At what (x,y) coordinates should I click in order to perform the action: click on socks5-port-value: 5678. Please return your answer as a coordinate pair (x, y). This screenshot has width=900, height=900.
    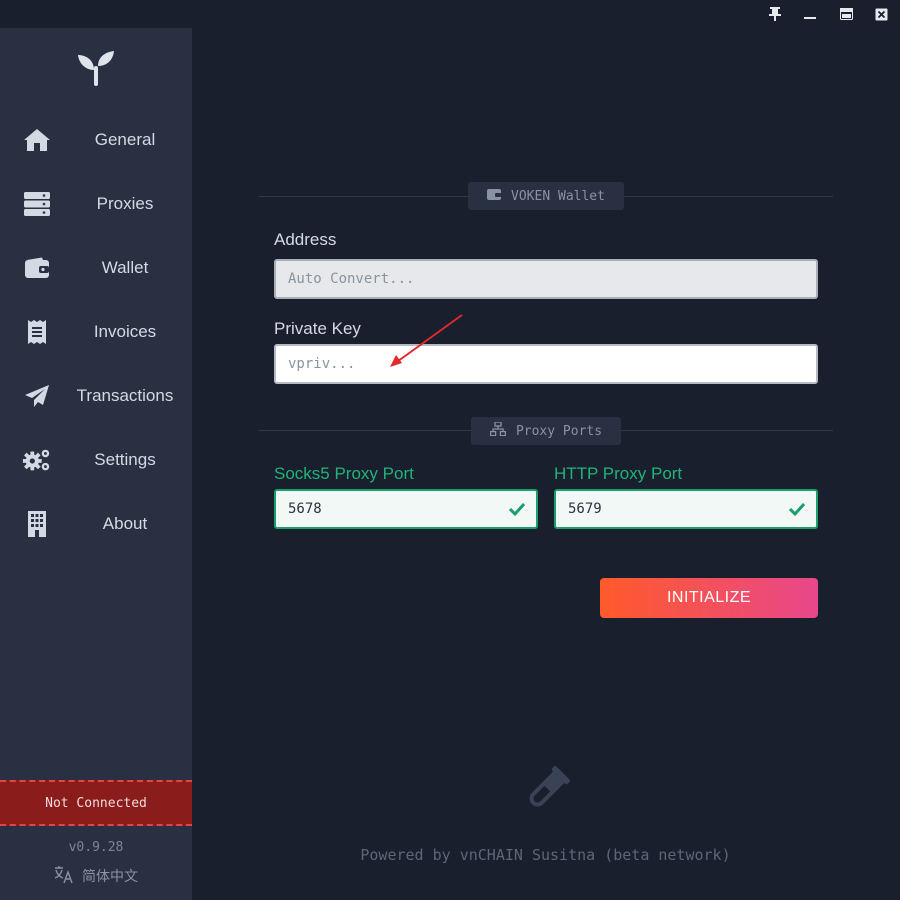
    Looking at the image, I should click on (305, 509).